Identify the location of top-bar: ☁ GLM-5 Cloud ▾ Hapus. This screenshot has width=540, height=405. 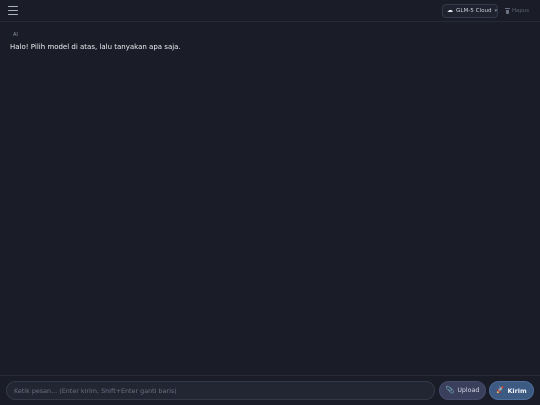
(270, 11).